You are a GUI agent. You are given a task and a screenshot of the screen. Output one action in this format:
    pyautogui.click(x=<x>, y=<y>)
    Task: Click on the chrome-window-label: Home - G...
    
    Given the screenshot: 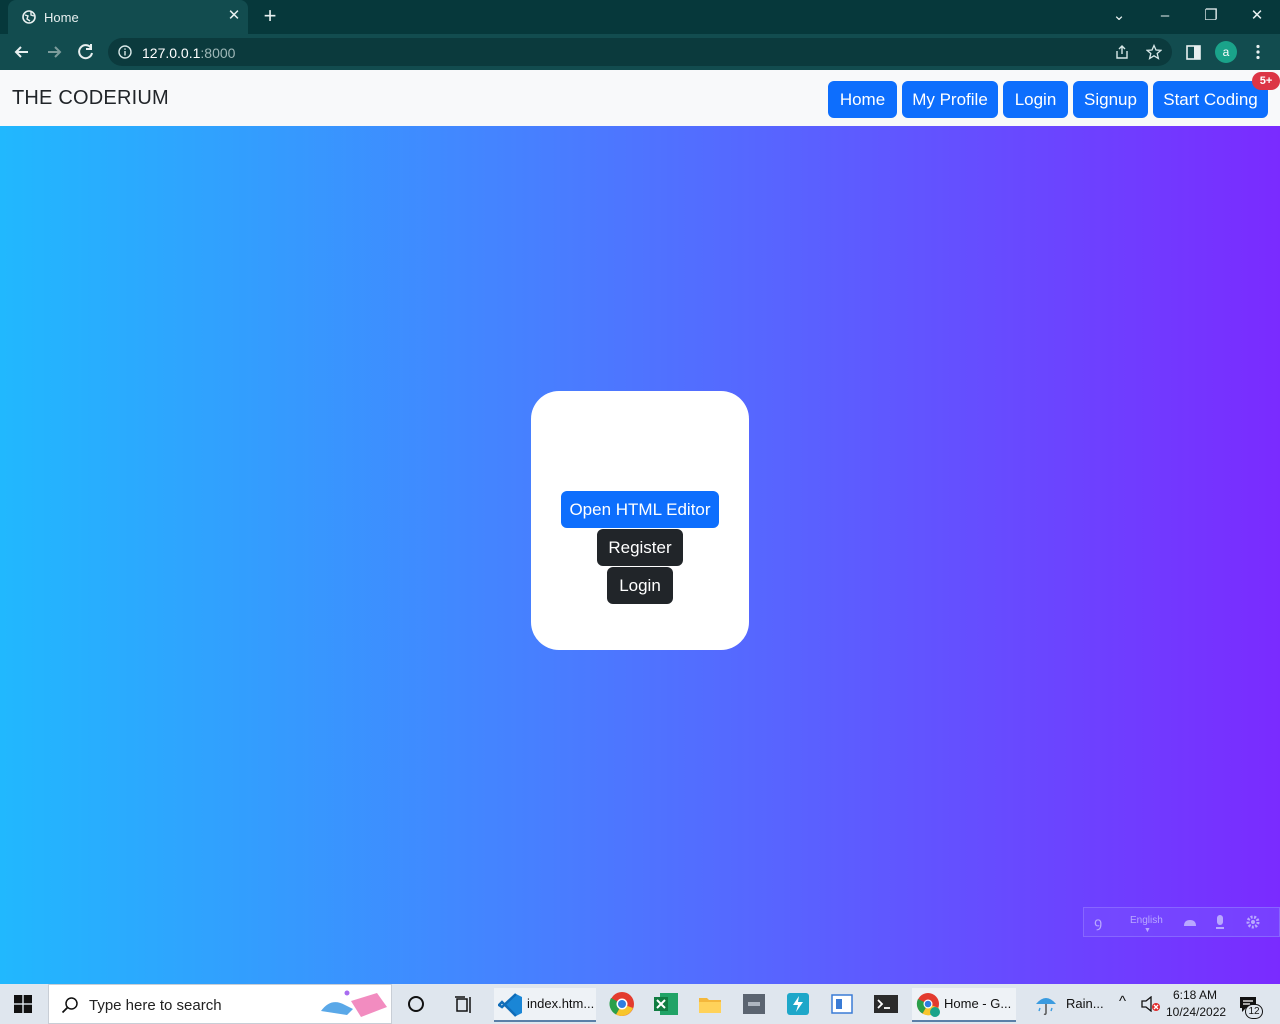 What is the action you would take?
    pyautogui.click(x=978, y=1003)
    